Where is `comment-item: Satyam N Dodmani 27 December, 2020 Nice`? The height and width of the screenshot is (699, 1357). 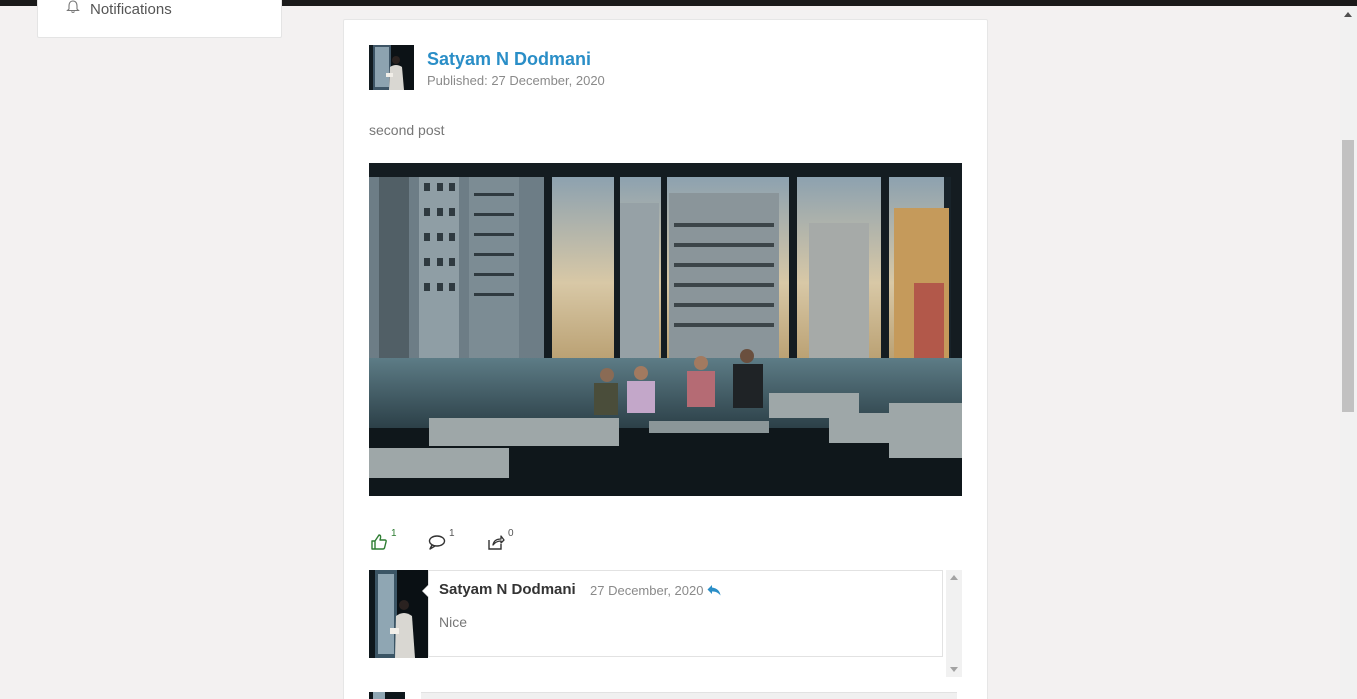 comment-item: Satyam N Dodmani 27 December, 2020 Nice is located at coordinates (656, 614).